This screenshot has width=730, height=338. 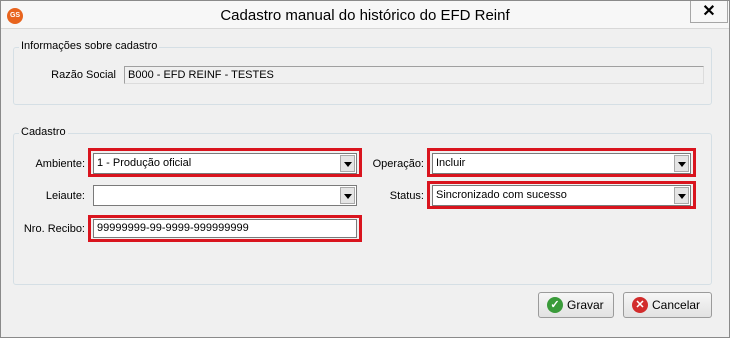 I want to click on ambiente-label: Ambiente:, so click(x=60, y=164).